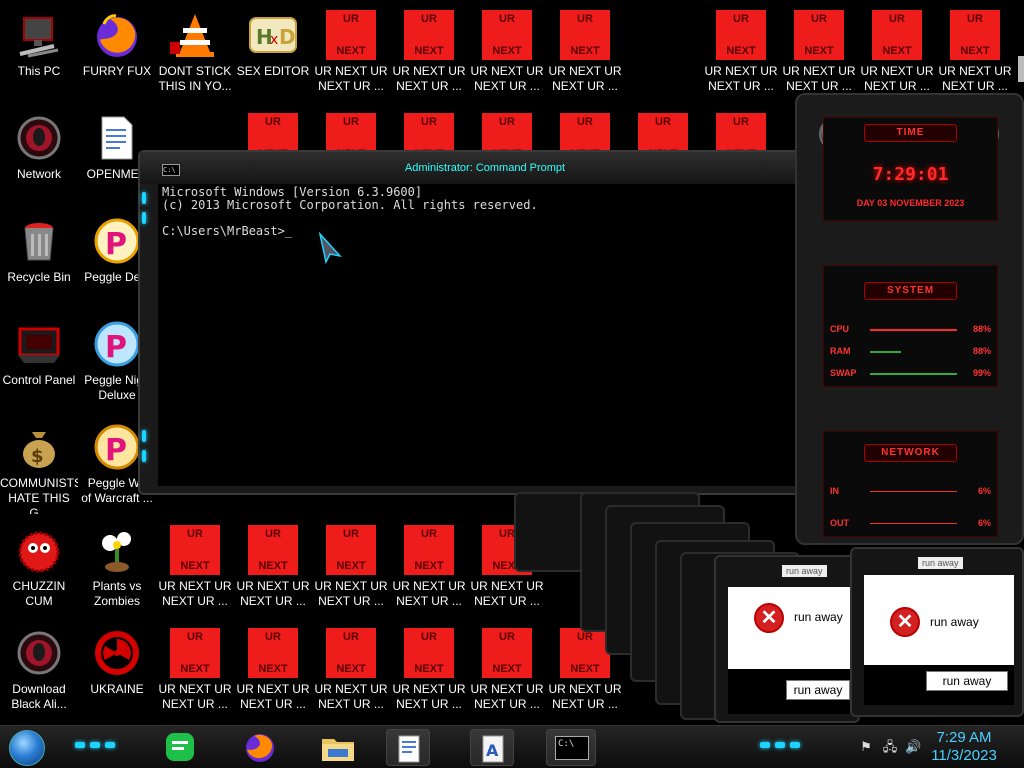  I want to click on taskbar-clock: 7:29 AM 11/3/2023, so click(964, 747).